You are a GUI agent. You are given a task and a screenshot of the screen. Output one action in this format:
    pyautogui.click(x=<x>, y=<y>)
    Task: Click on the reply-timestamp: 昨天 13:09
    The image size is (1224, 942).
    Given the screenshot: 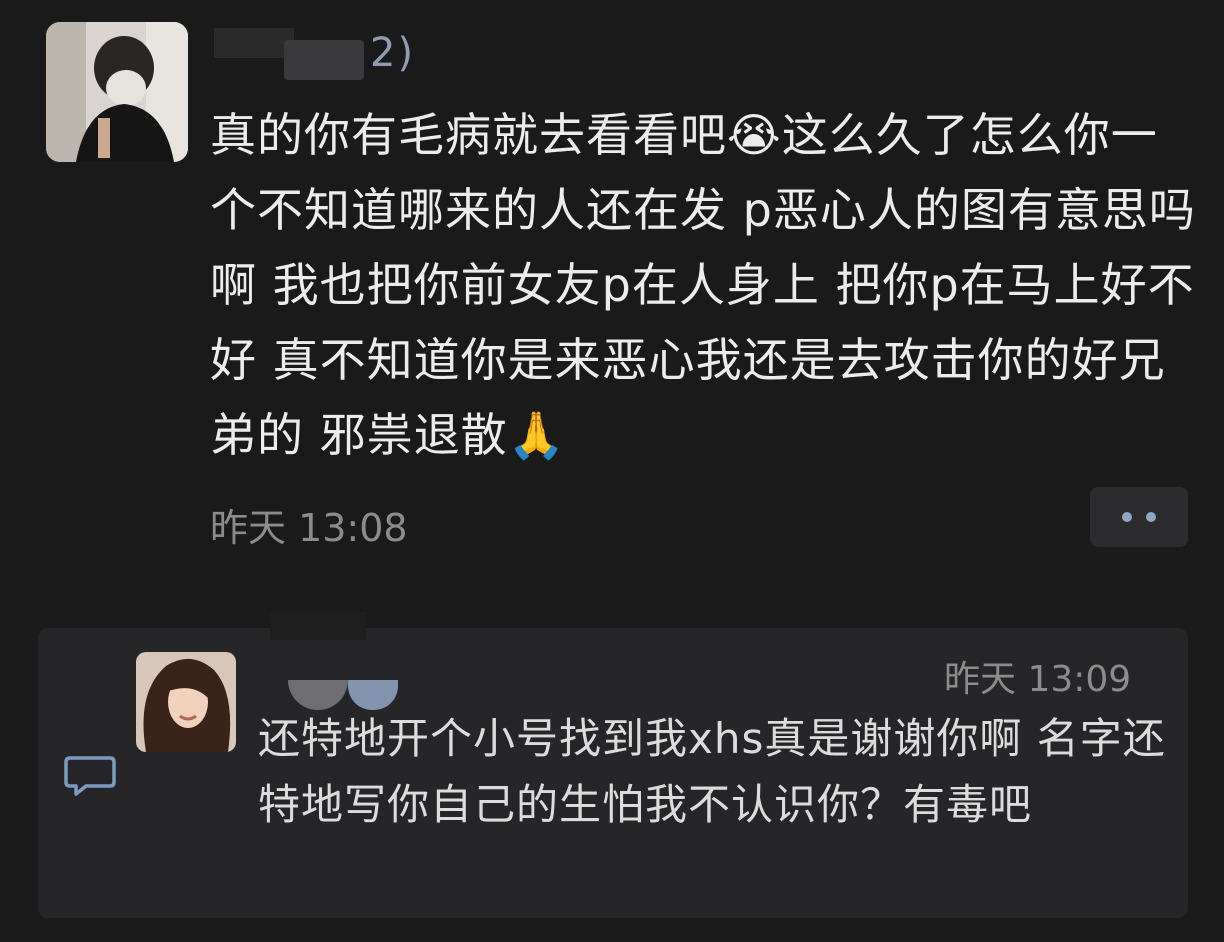 What is the action you would take?
    pyautogui.click(x=1038, y=679)
    